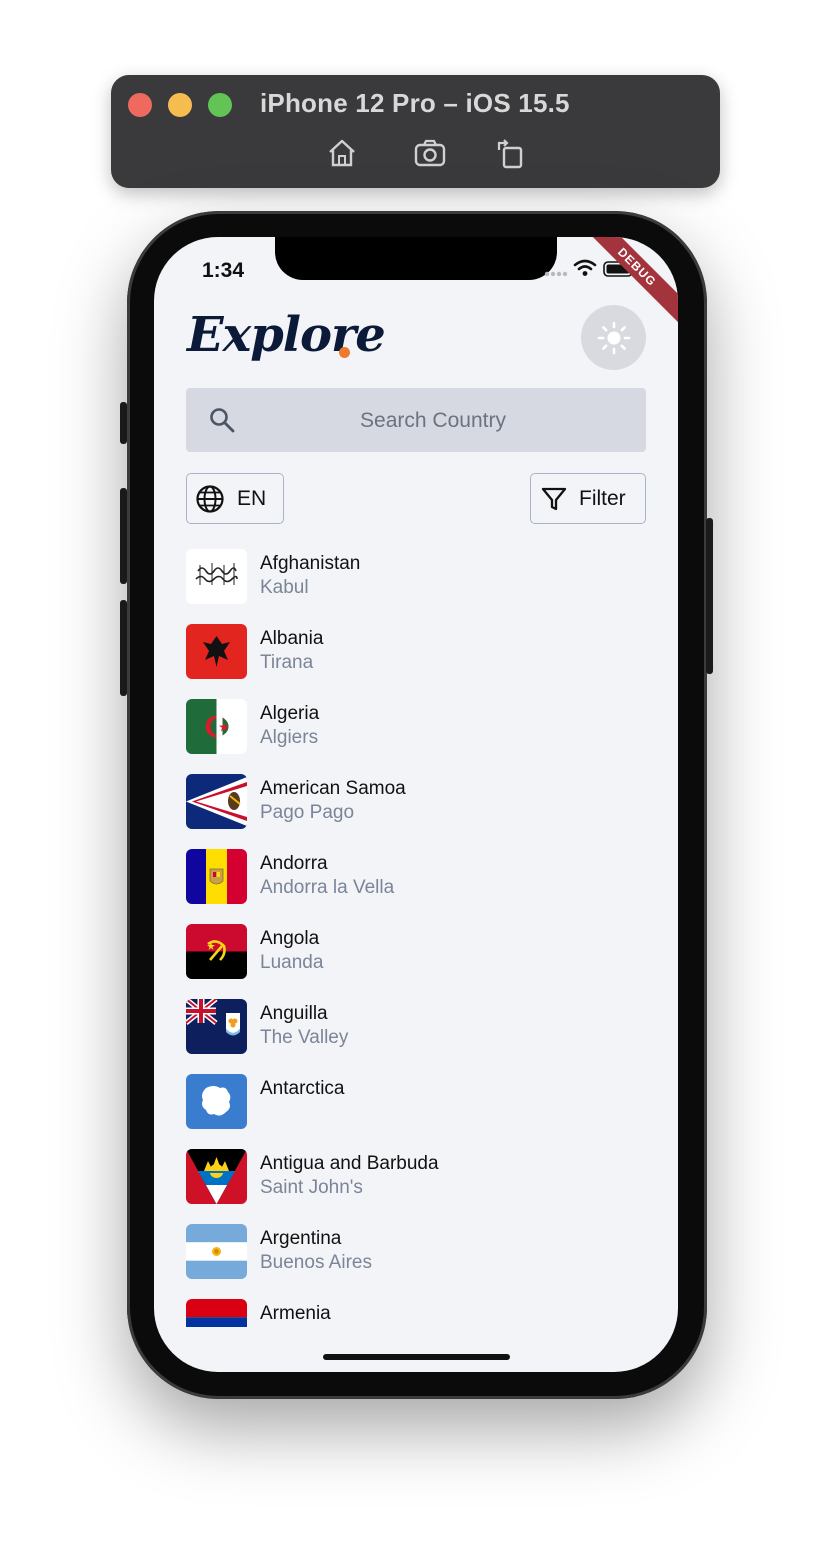 This screenshot has height=1550, width=832. Describe the element at coordinates (554, 498) in the screenshot. I see `filter-icon` at that location.